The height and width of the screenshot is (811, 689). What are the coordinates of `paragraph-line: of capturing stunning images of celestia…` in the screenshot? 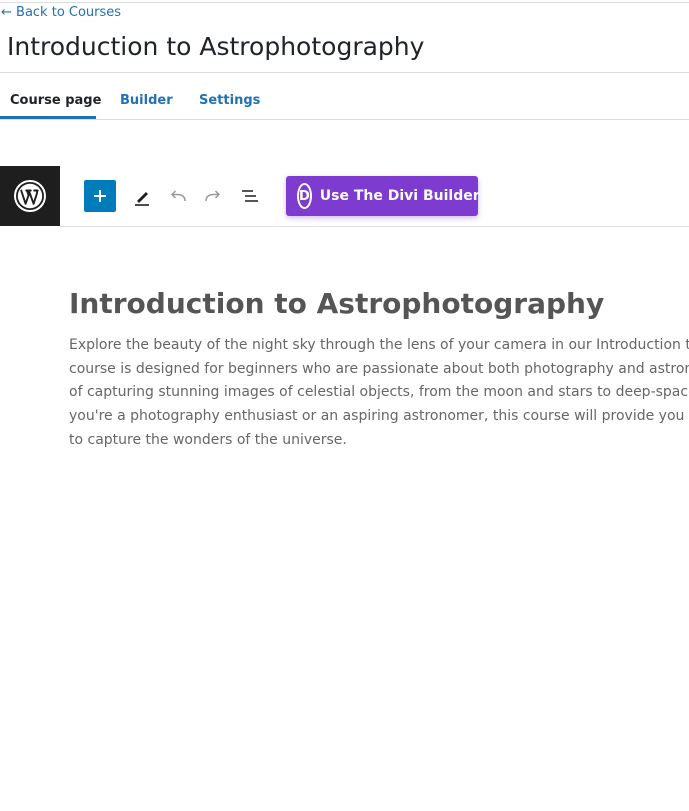 It's located at (379, 392).